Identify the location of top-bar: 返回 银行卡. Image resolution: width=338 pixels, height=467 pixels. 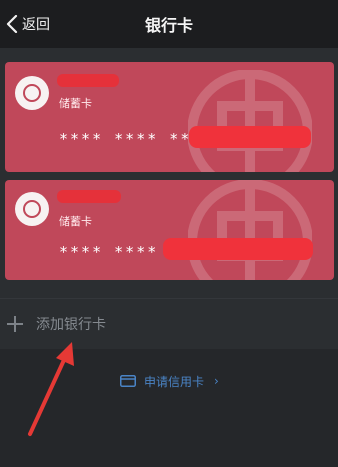
(169, 24).